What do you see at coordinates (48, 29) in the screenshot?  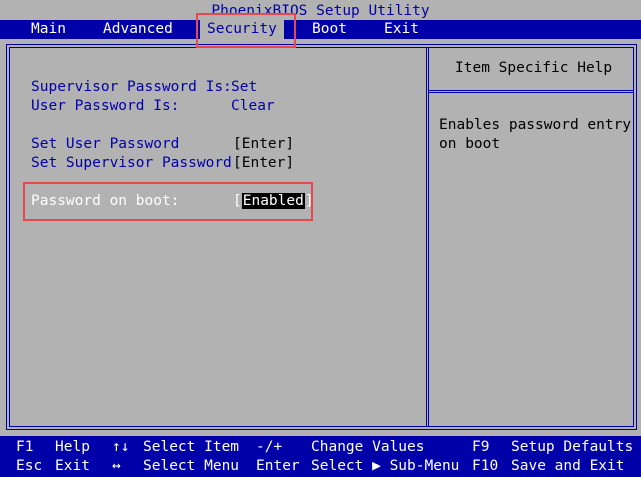 I see `menu-main: Main` at bounding box center [48, 29].